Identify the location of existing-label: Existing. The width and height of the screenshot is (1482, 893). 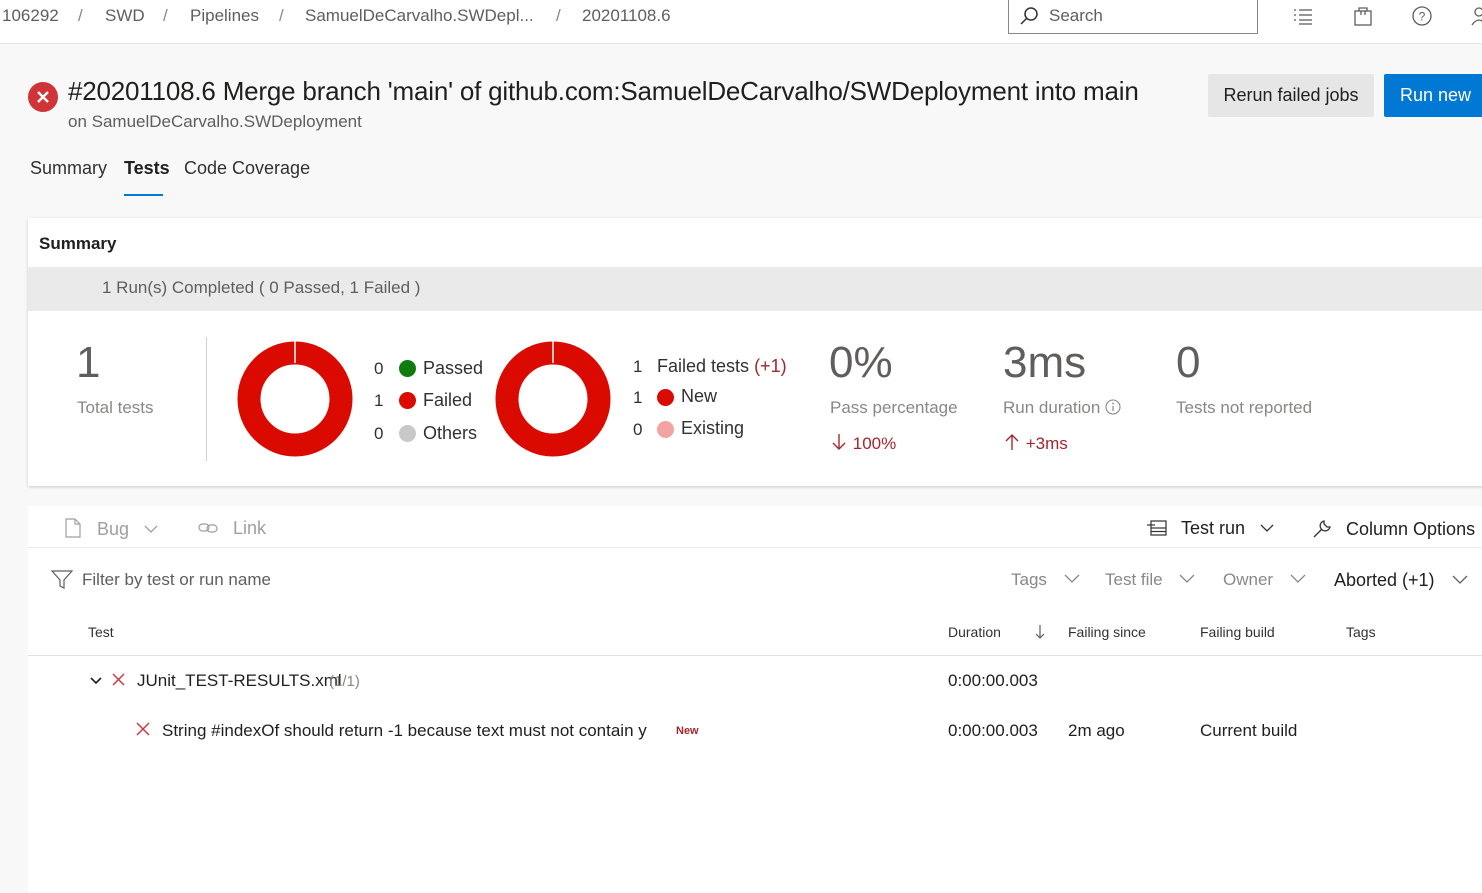
(713, 428).